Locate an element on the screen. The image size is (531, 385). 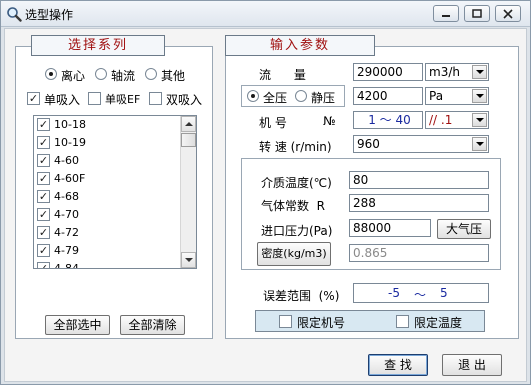
minimize-icon is located at coordinates (446, 15).